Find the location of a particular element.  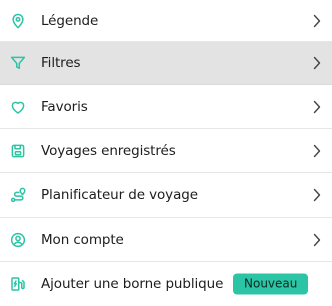

menu-item-label: Ajouter une borne publique is located at coordinates (132, 284).